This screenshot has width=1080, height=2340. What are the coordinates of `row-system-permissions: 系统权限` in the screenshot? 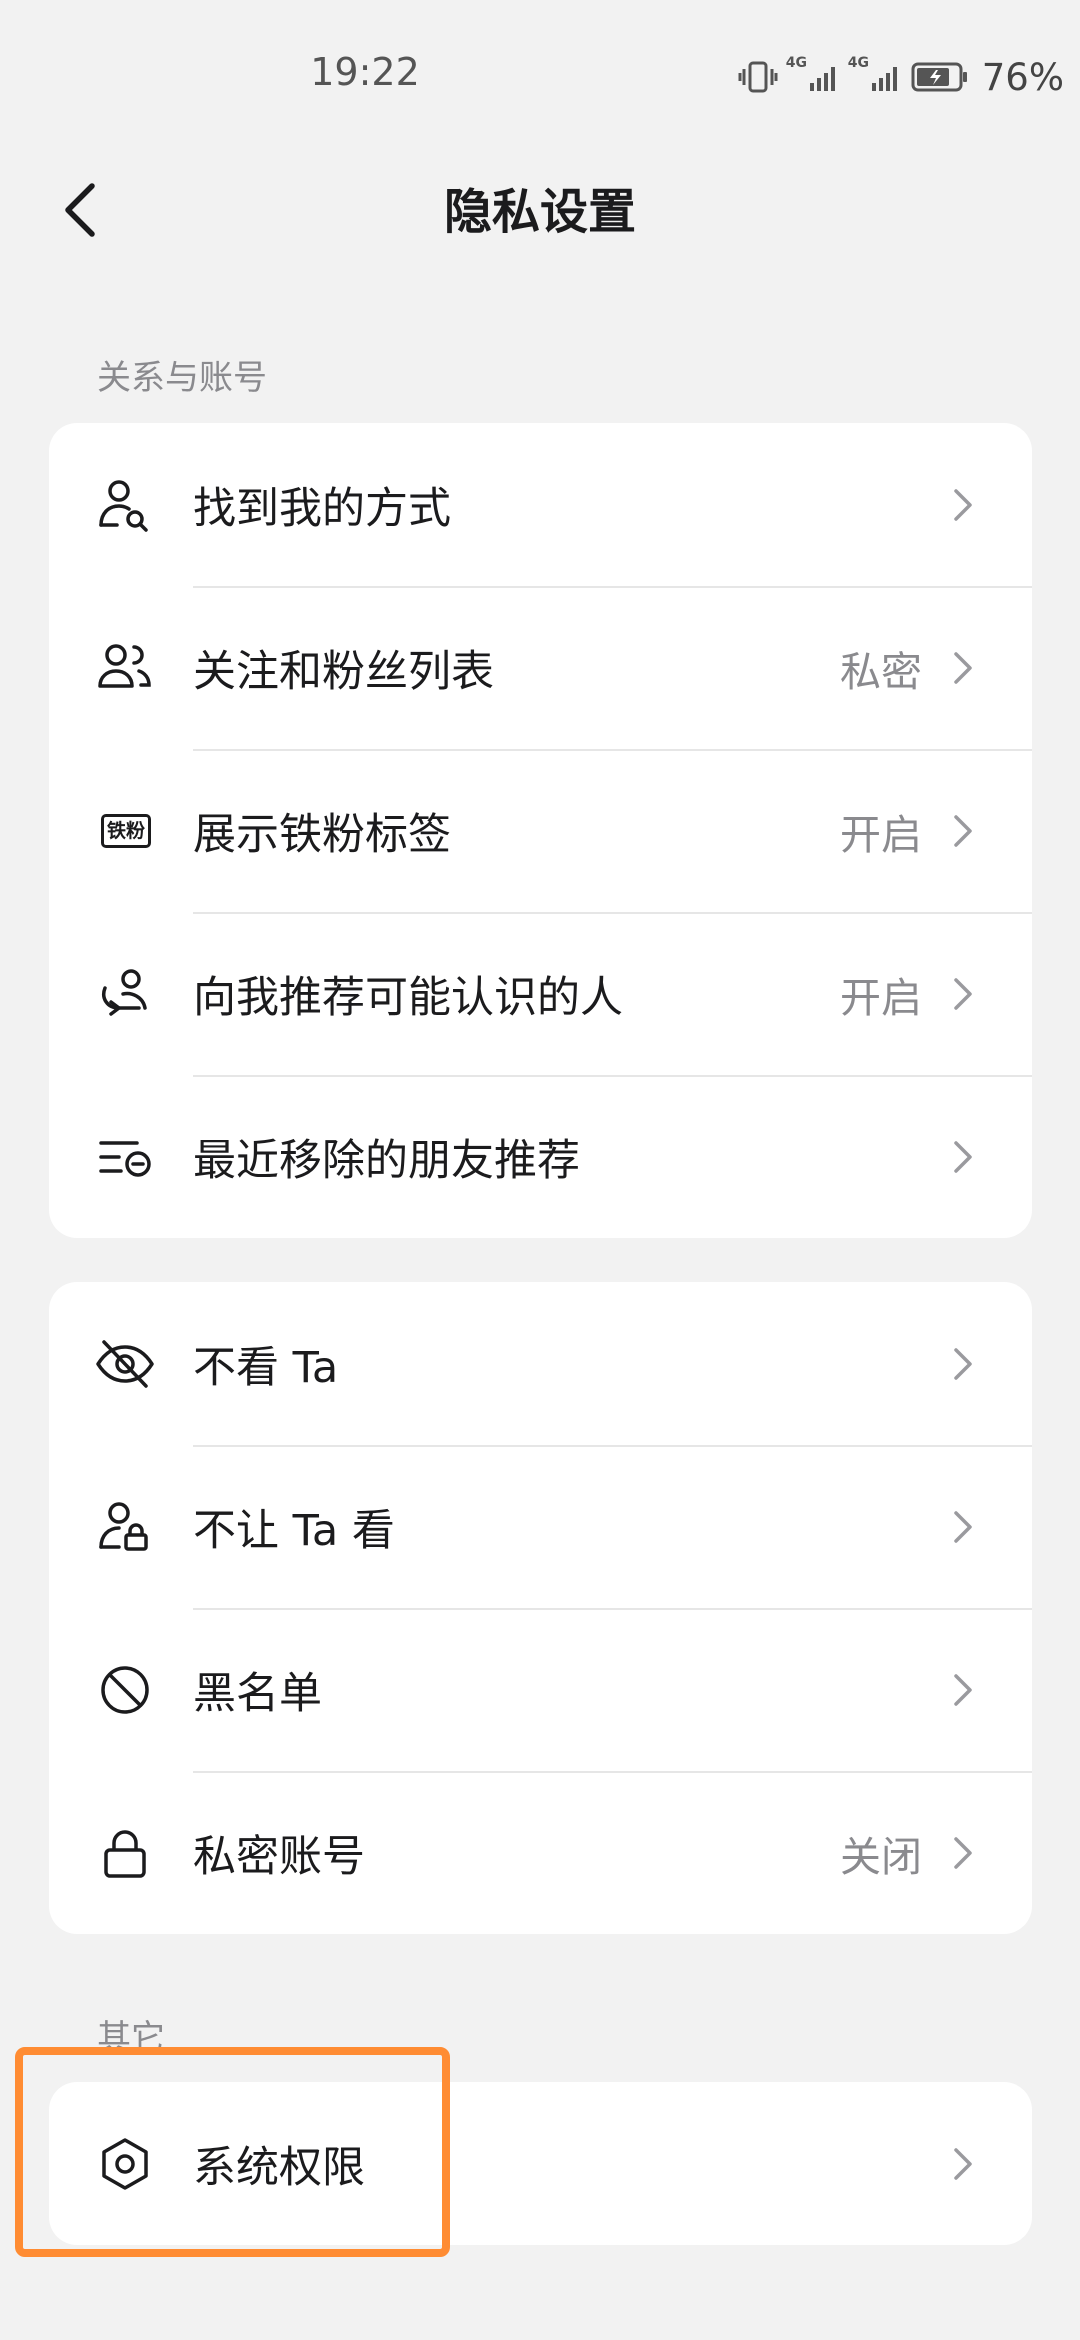 It's located at (540, 2163).